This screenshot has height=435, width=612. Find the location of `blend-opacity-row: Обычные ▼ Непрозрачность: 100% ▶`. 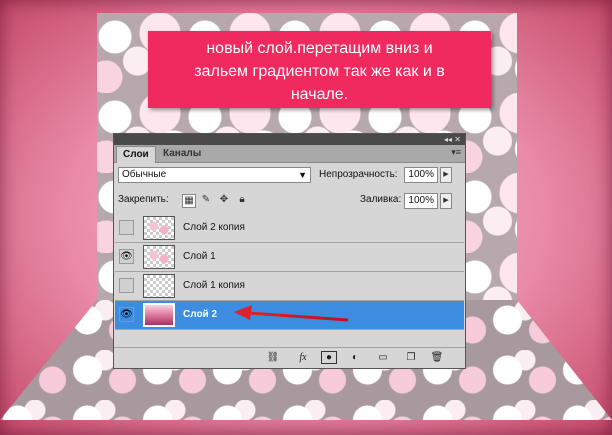

blend-opacity-row: Обычные ▼ Непрозрачность: 100% ▶ is located at coordinates (289, 175).